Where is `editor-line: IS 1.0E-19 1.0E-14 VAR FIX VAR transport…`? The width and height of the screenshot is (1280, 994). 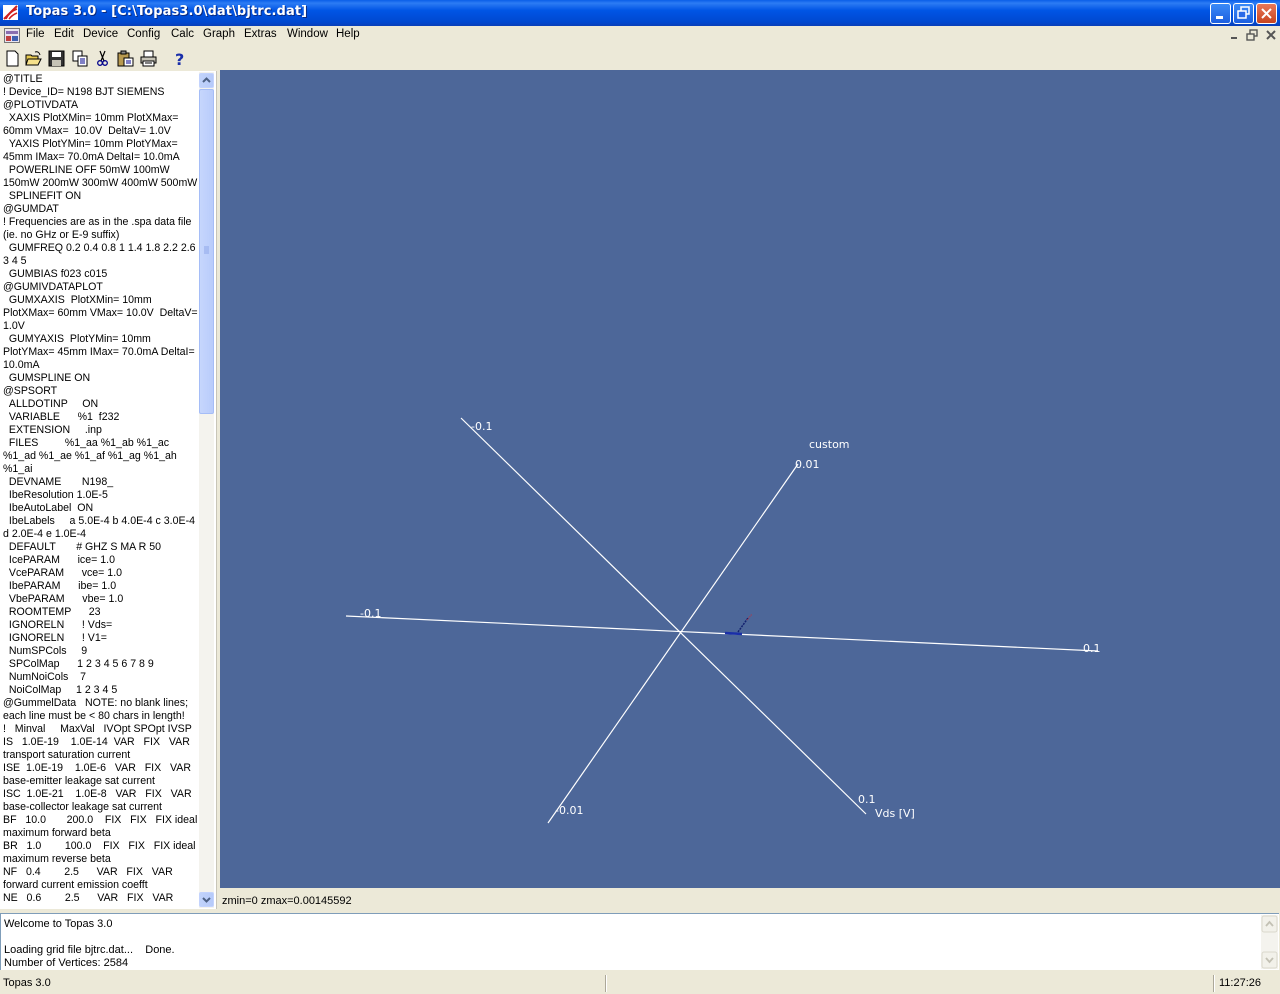
editor-line: IS 1.0E-19 1.0E-14 VAR FIX VAR transport… is located at coordinates (98, 748).